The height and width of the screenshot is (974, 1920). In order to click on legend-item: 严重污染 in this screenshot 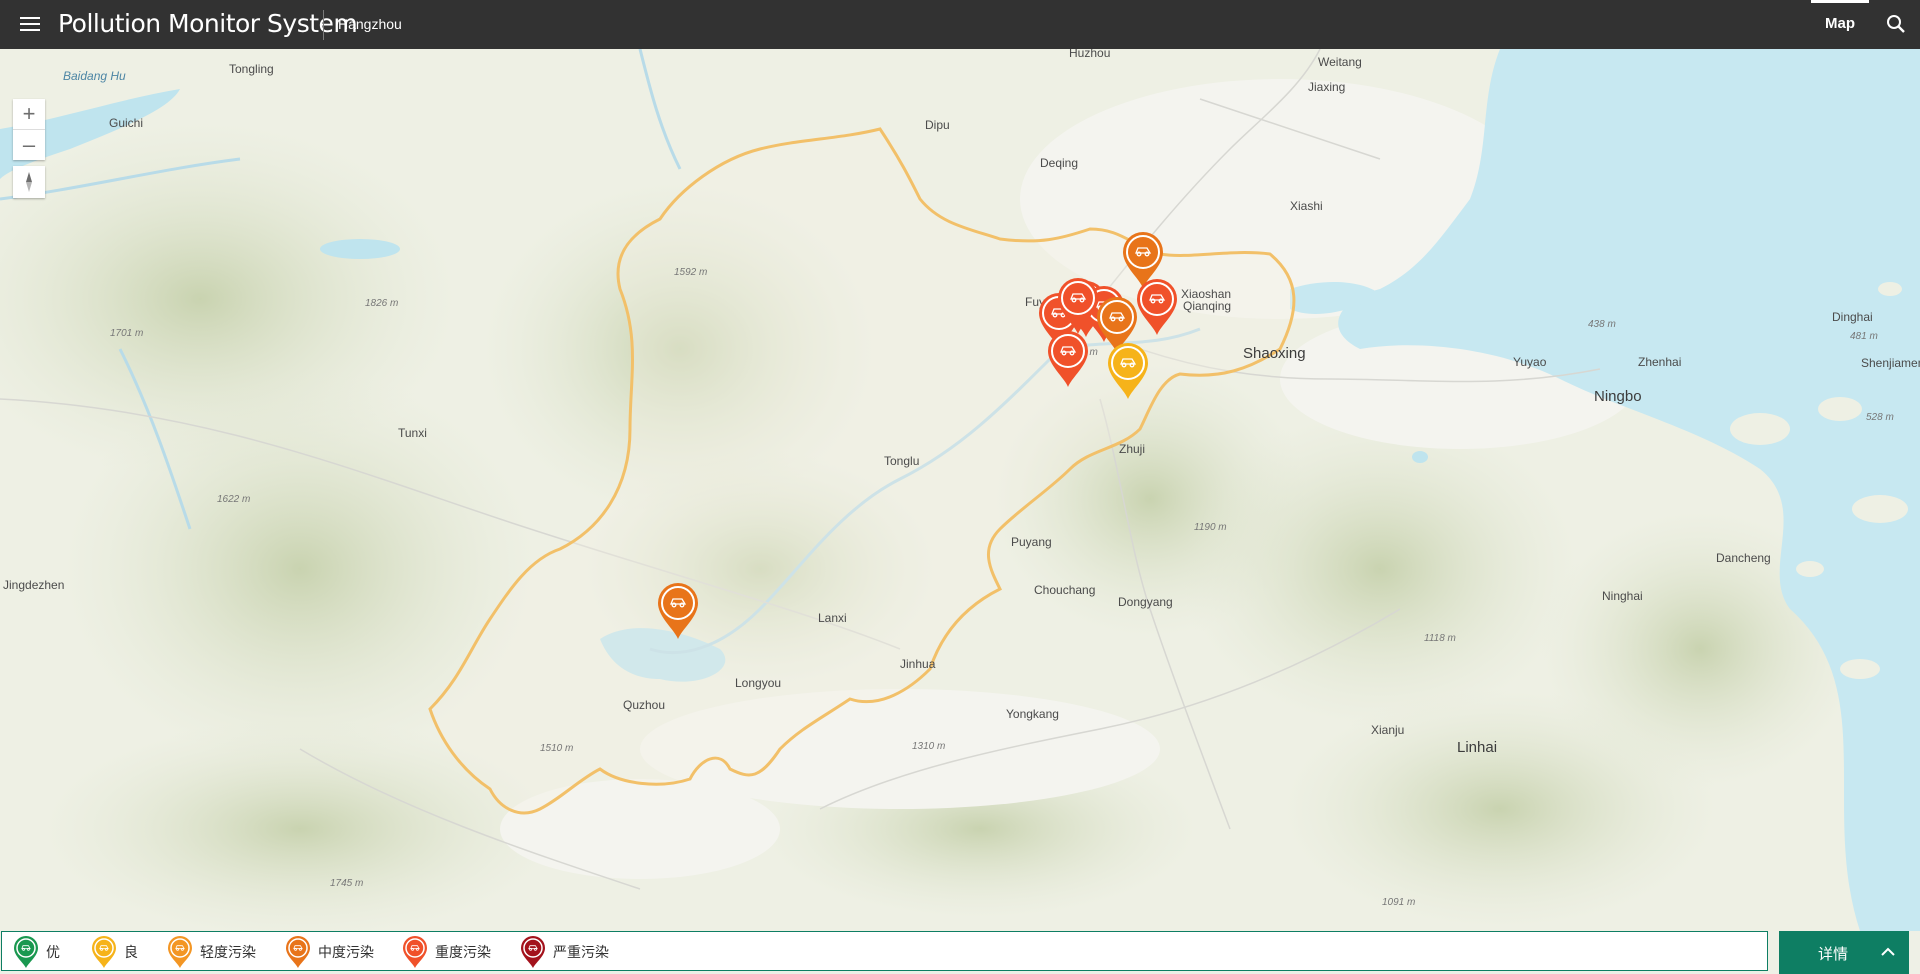, I will do `click(564, 952)`.